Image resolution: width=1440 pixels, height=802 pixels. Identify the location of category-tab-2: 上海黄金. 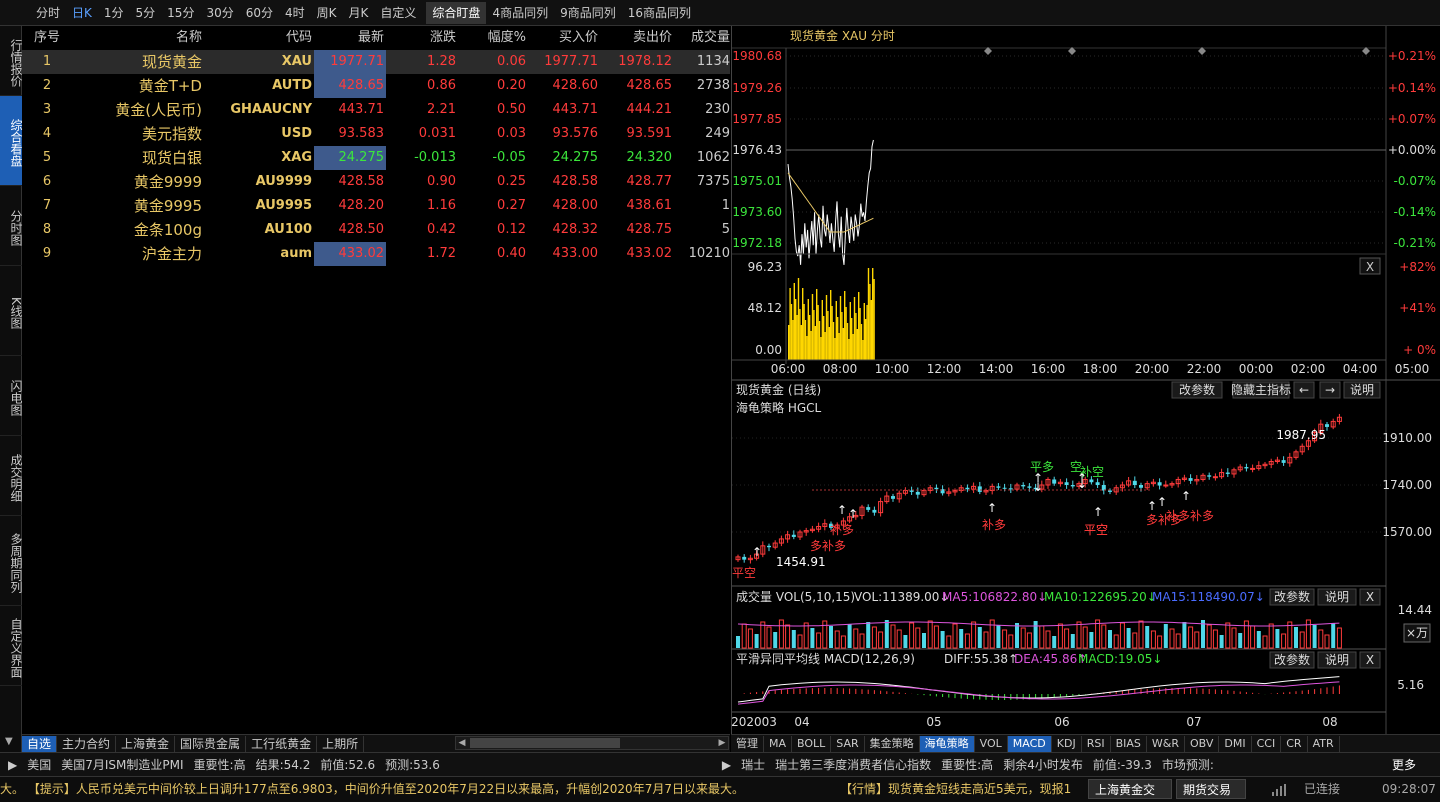
(146, 743).